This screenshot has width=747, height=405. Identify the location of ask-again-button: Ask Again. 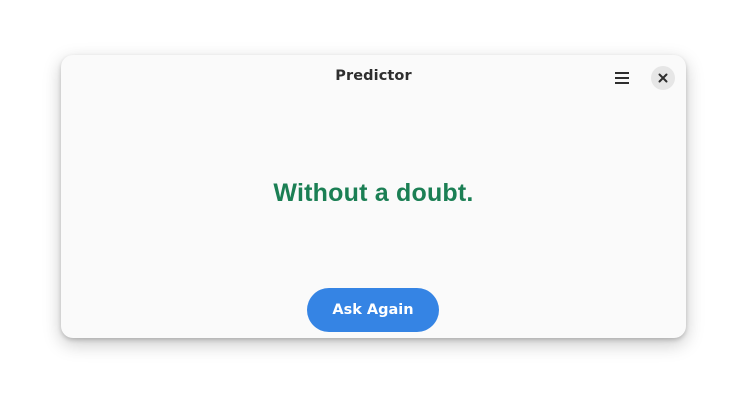
(373, 310).